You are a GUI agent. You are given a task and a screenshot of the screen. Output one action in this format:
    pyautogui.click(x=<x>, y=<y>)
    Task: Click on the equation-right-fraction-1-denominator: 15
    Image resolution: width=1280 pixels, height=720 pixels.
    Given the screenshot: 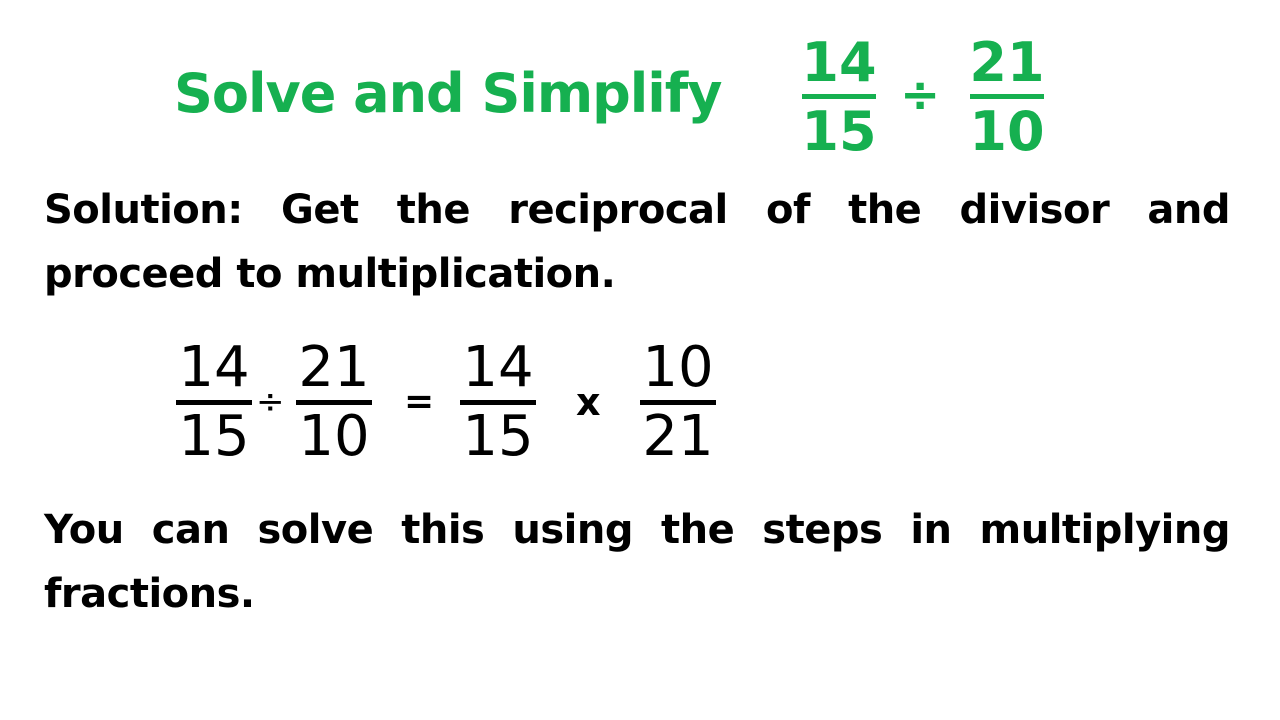 What is the action you would take?
    pyautogui.click(x=498, y=436)
    